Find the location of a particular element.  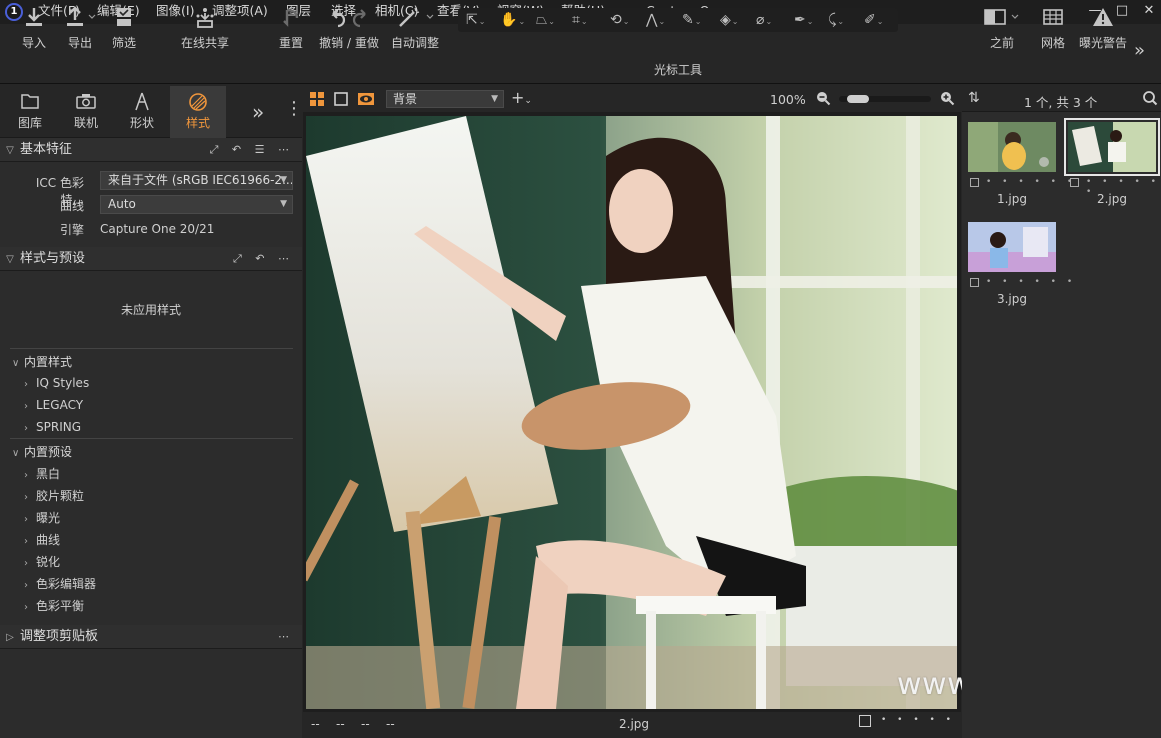

chevron-right-icon: ▷ is located at coordinates (10, 637).